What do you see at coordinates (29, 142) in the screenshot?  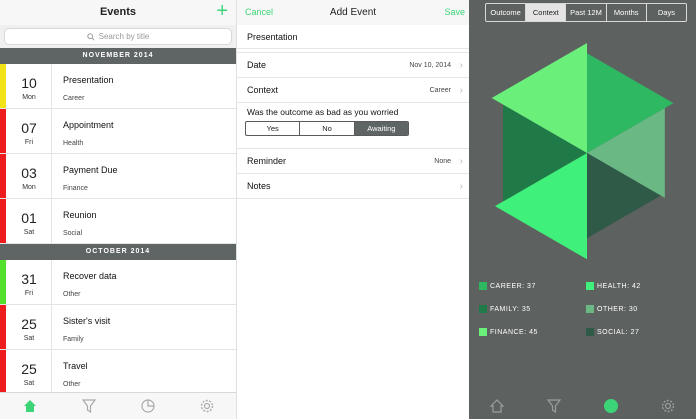 I see `event-weekday: Fri` at bounding box center [29, 142].